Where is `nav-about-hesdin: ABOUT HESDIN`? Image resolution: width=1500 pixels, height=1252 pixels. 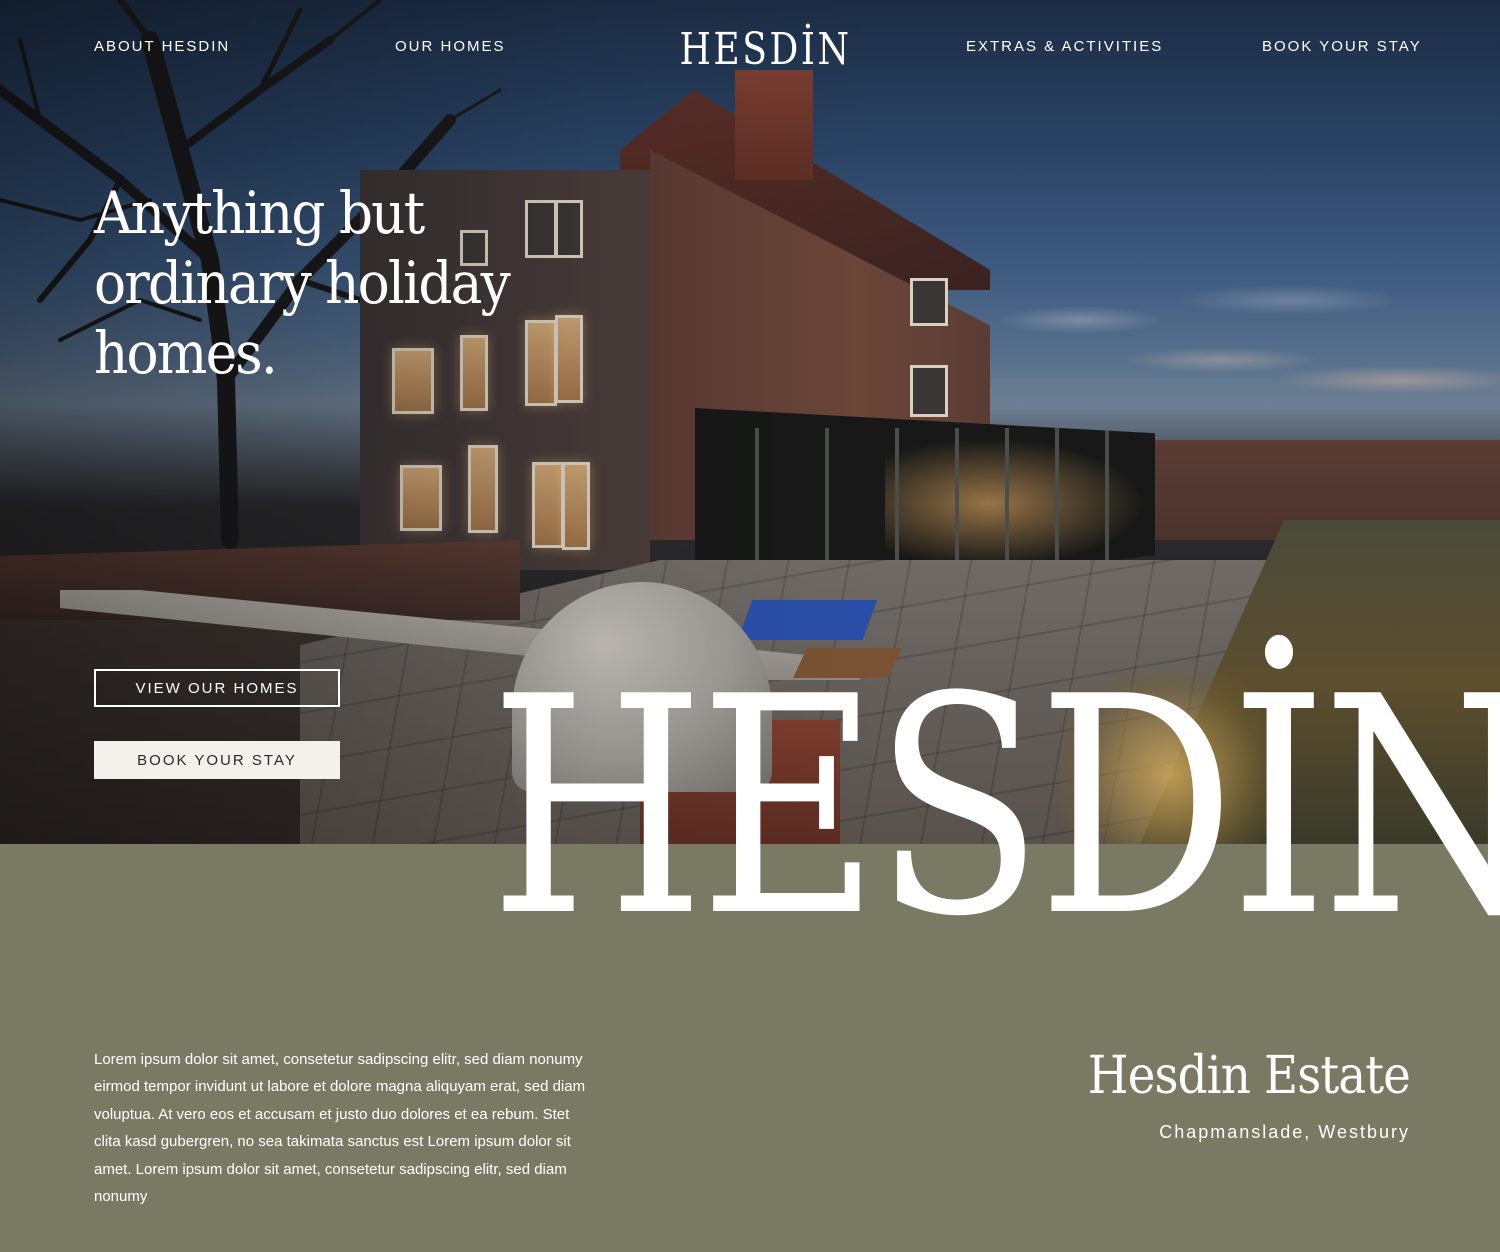
nav-about-hesdin: ABOUT HESDIN is located at coordinates (162, 46).